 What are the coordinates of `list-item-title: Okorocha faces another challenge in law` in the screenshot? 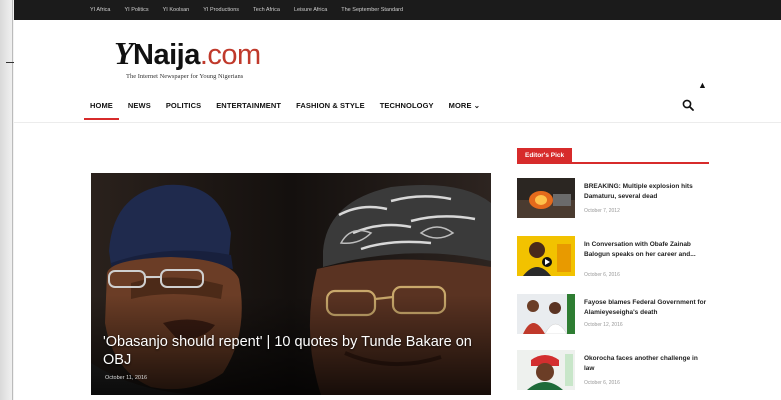 It's located at (646, 364).